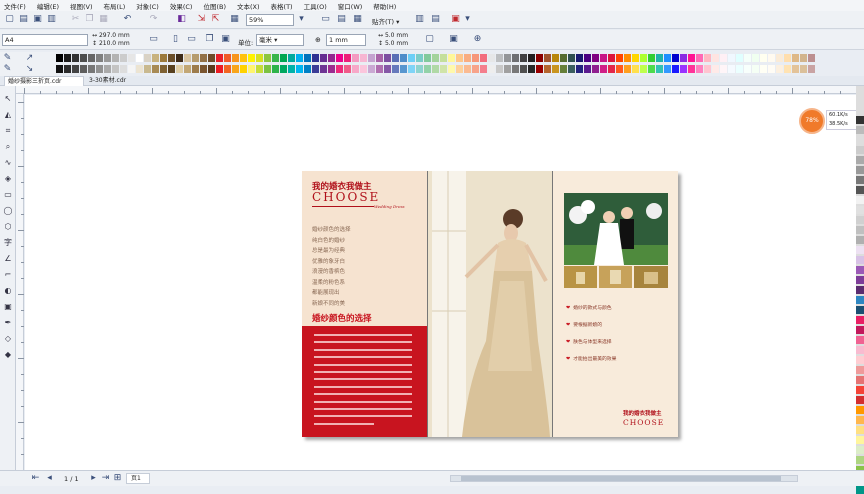  Describe the element at coordinates (29, 58) in the screenshot. I see `arrow-tool-icon: ↗` at that location.